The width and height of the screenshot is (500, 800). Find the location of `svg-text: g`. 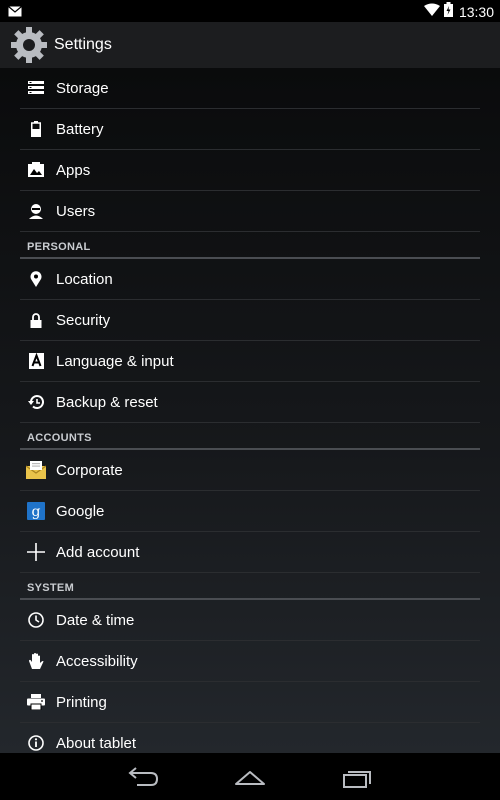

svg-text: g is located at coordinates (36, 512).